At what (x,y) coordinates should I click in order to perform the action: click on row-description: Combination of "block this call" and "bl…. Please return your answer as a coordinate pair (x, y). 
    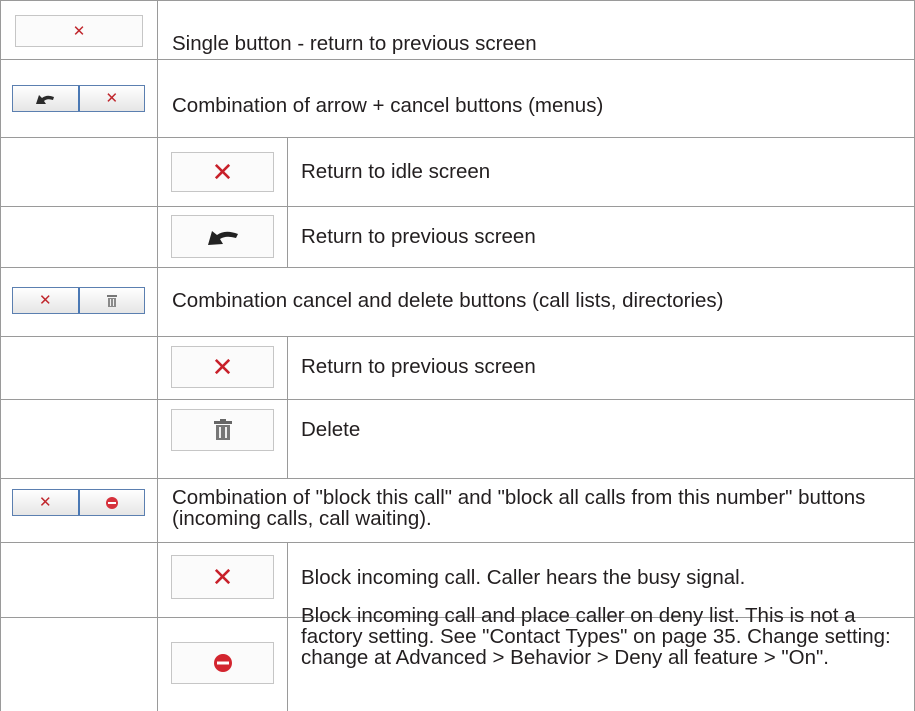
    Looking at the image, I should click on (519, 508).